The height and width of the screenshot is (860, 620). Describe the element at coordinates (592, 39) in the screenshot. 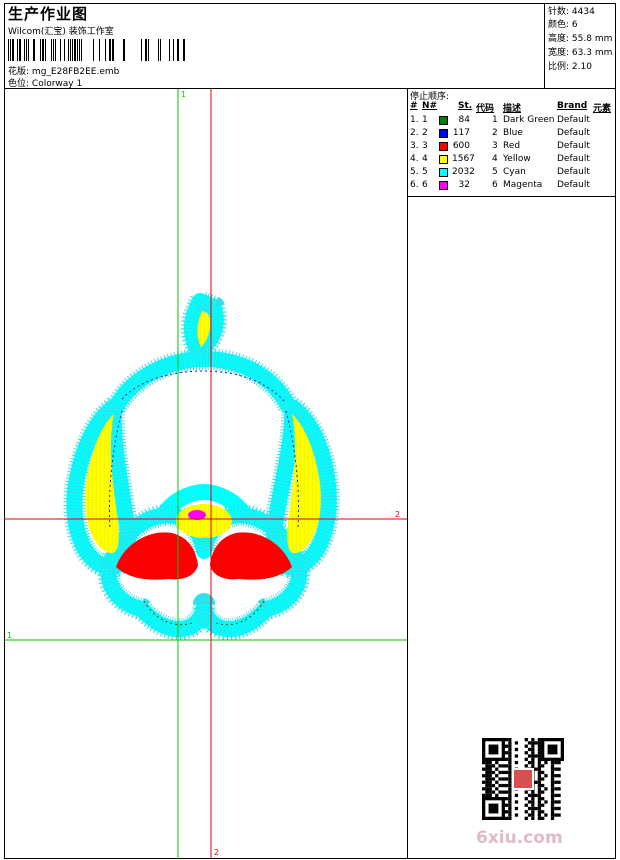

I see `stat-value: 55.8 mm` at that location.